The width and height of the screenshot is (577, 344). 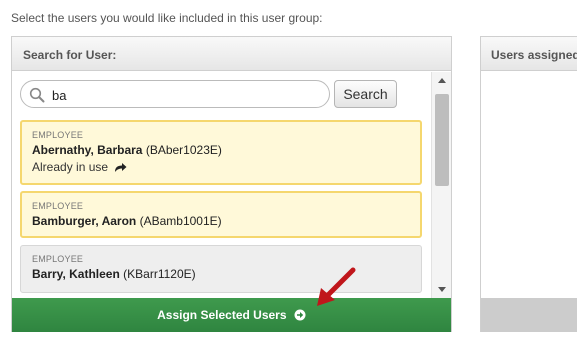 I want to click on scrollbar-thumb, so click(x=442, y=140).